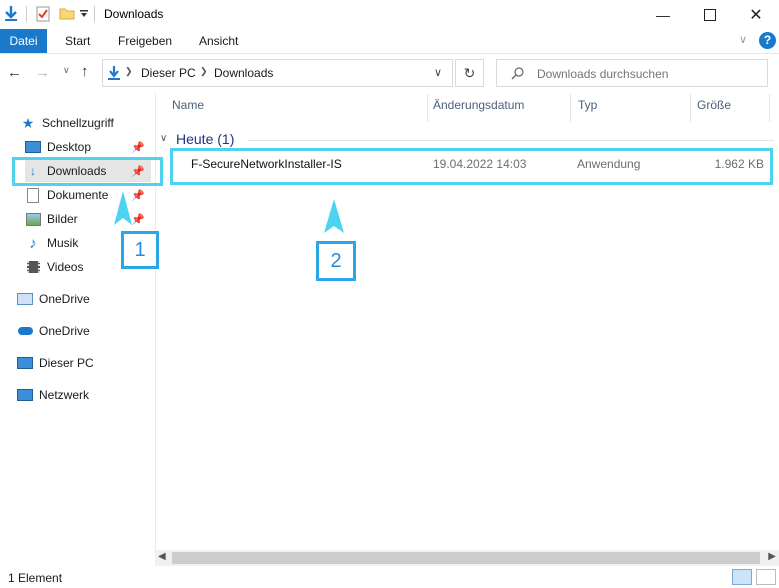 The width and height of the screenshot is (779, 588). Describe the element at coordinates (218, 41) in the screenshot. I see `tab-ansicht: Ansicht` at that location.